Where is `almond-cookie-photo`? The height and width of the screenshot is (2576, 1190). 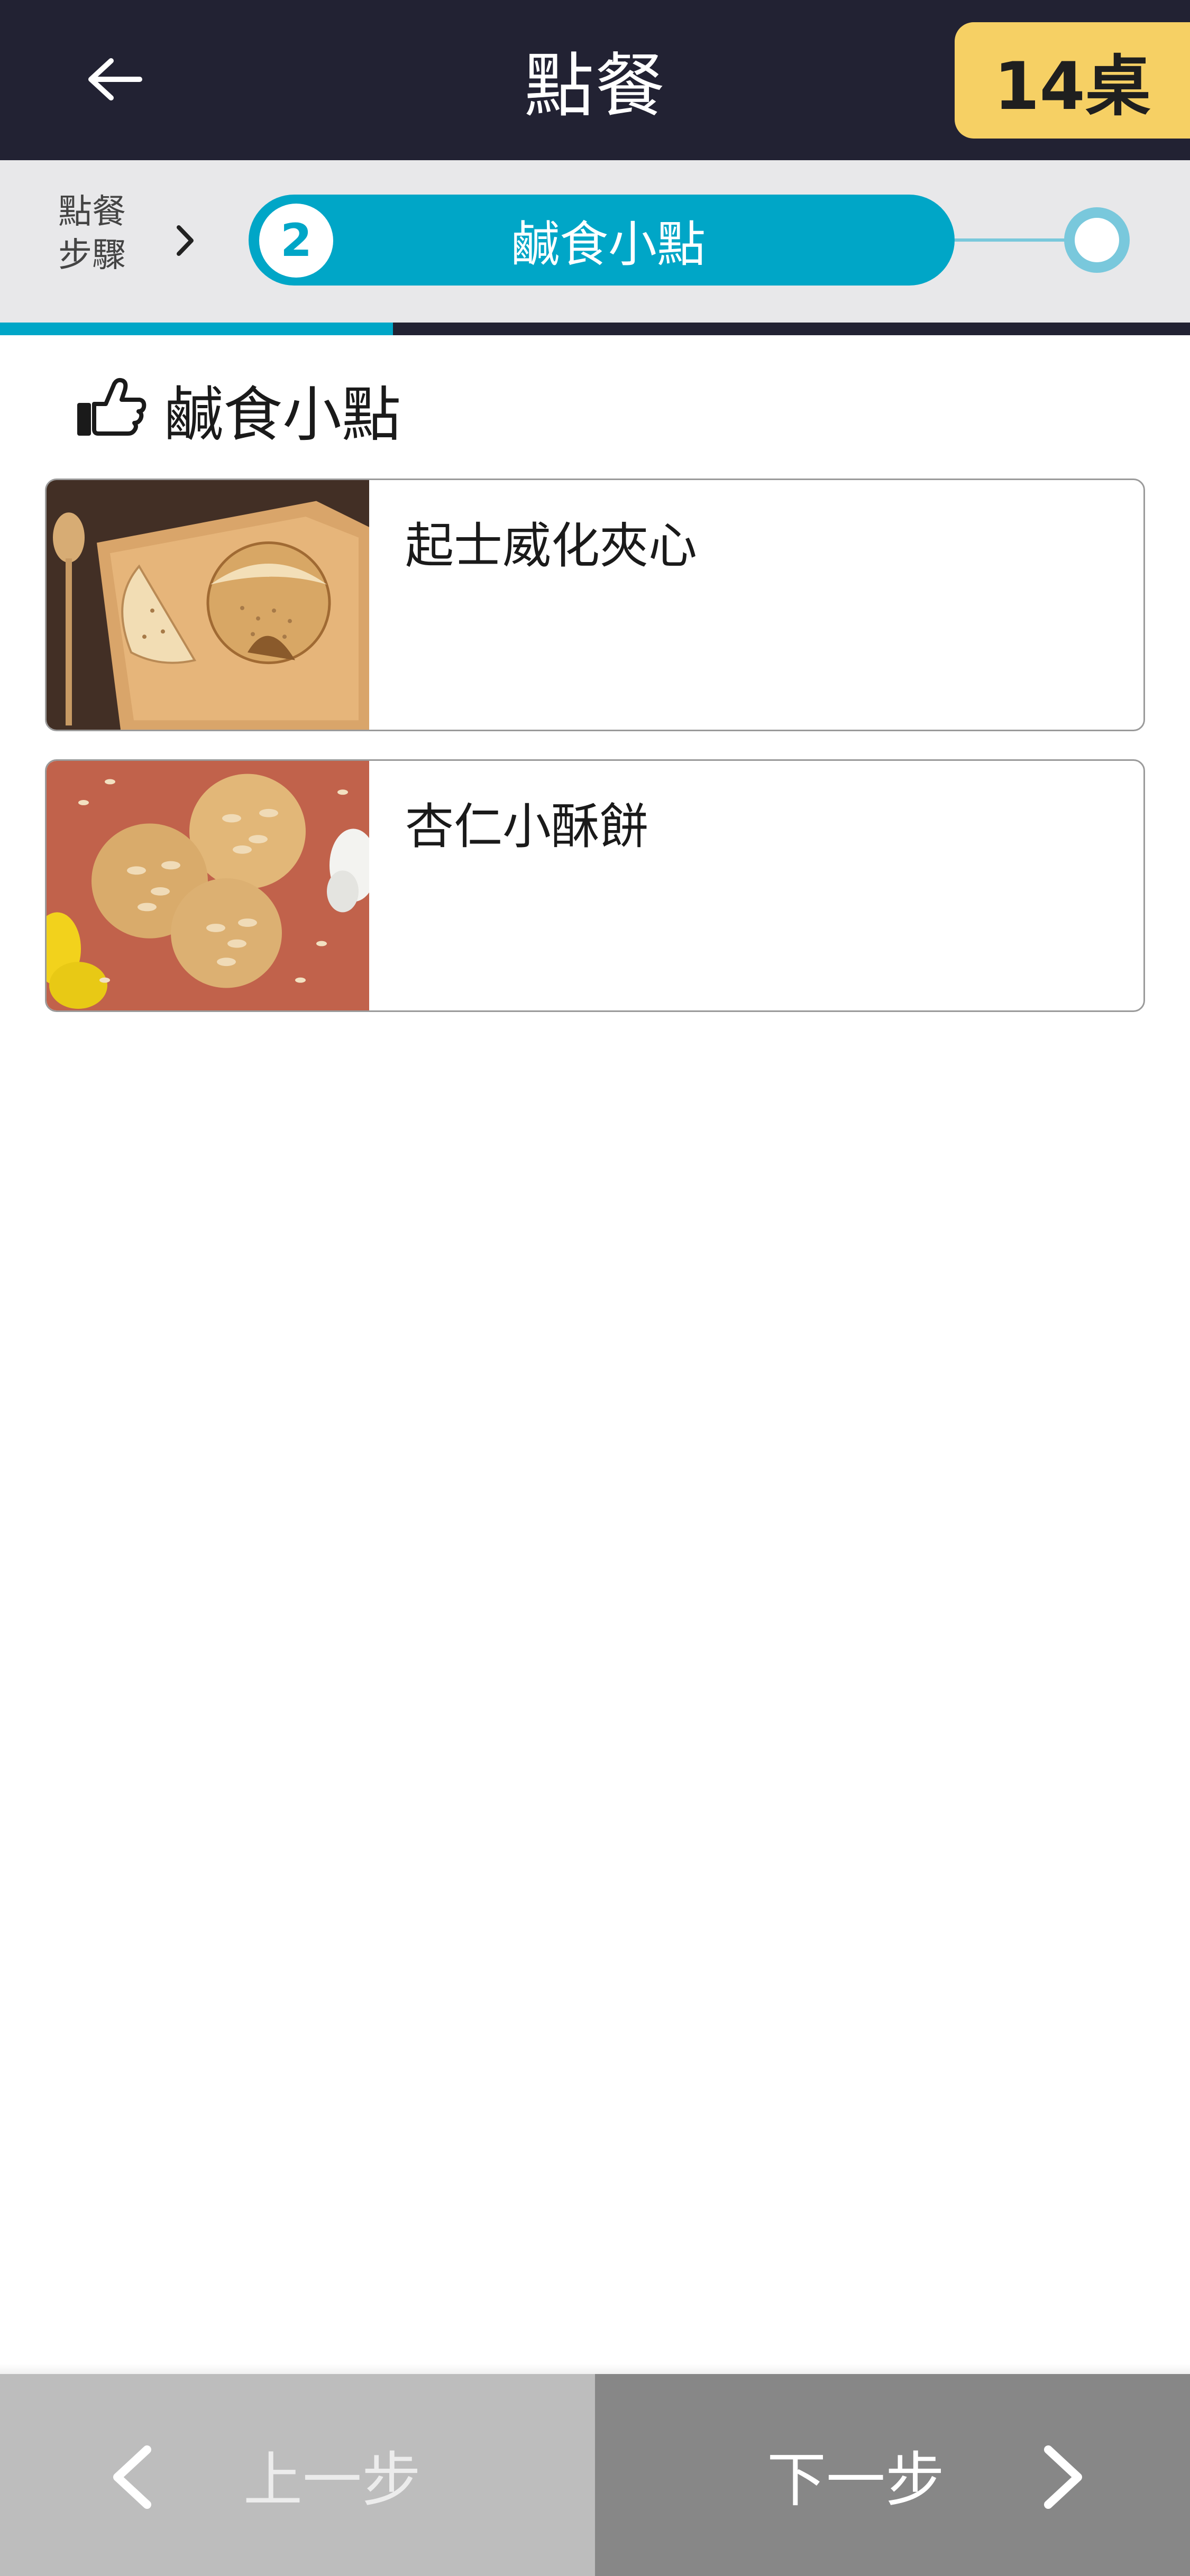 almond-cookie-photo is located at coordinates (208, 885).